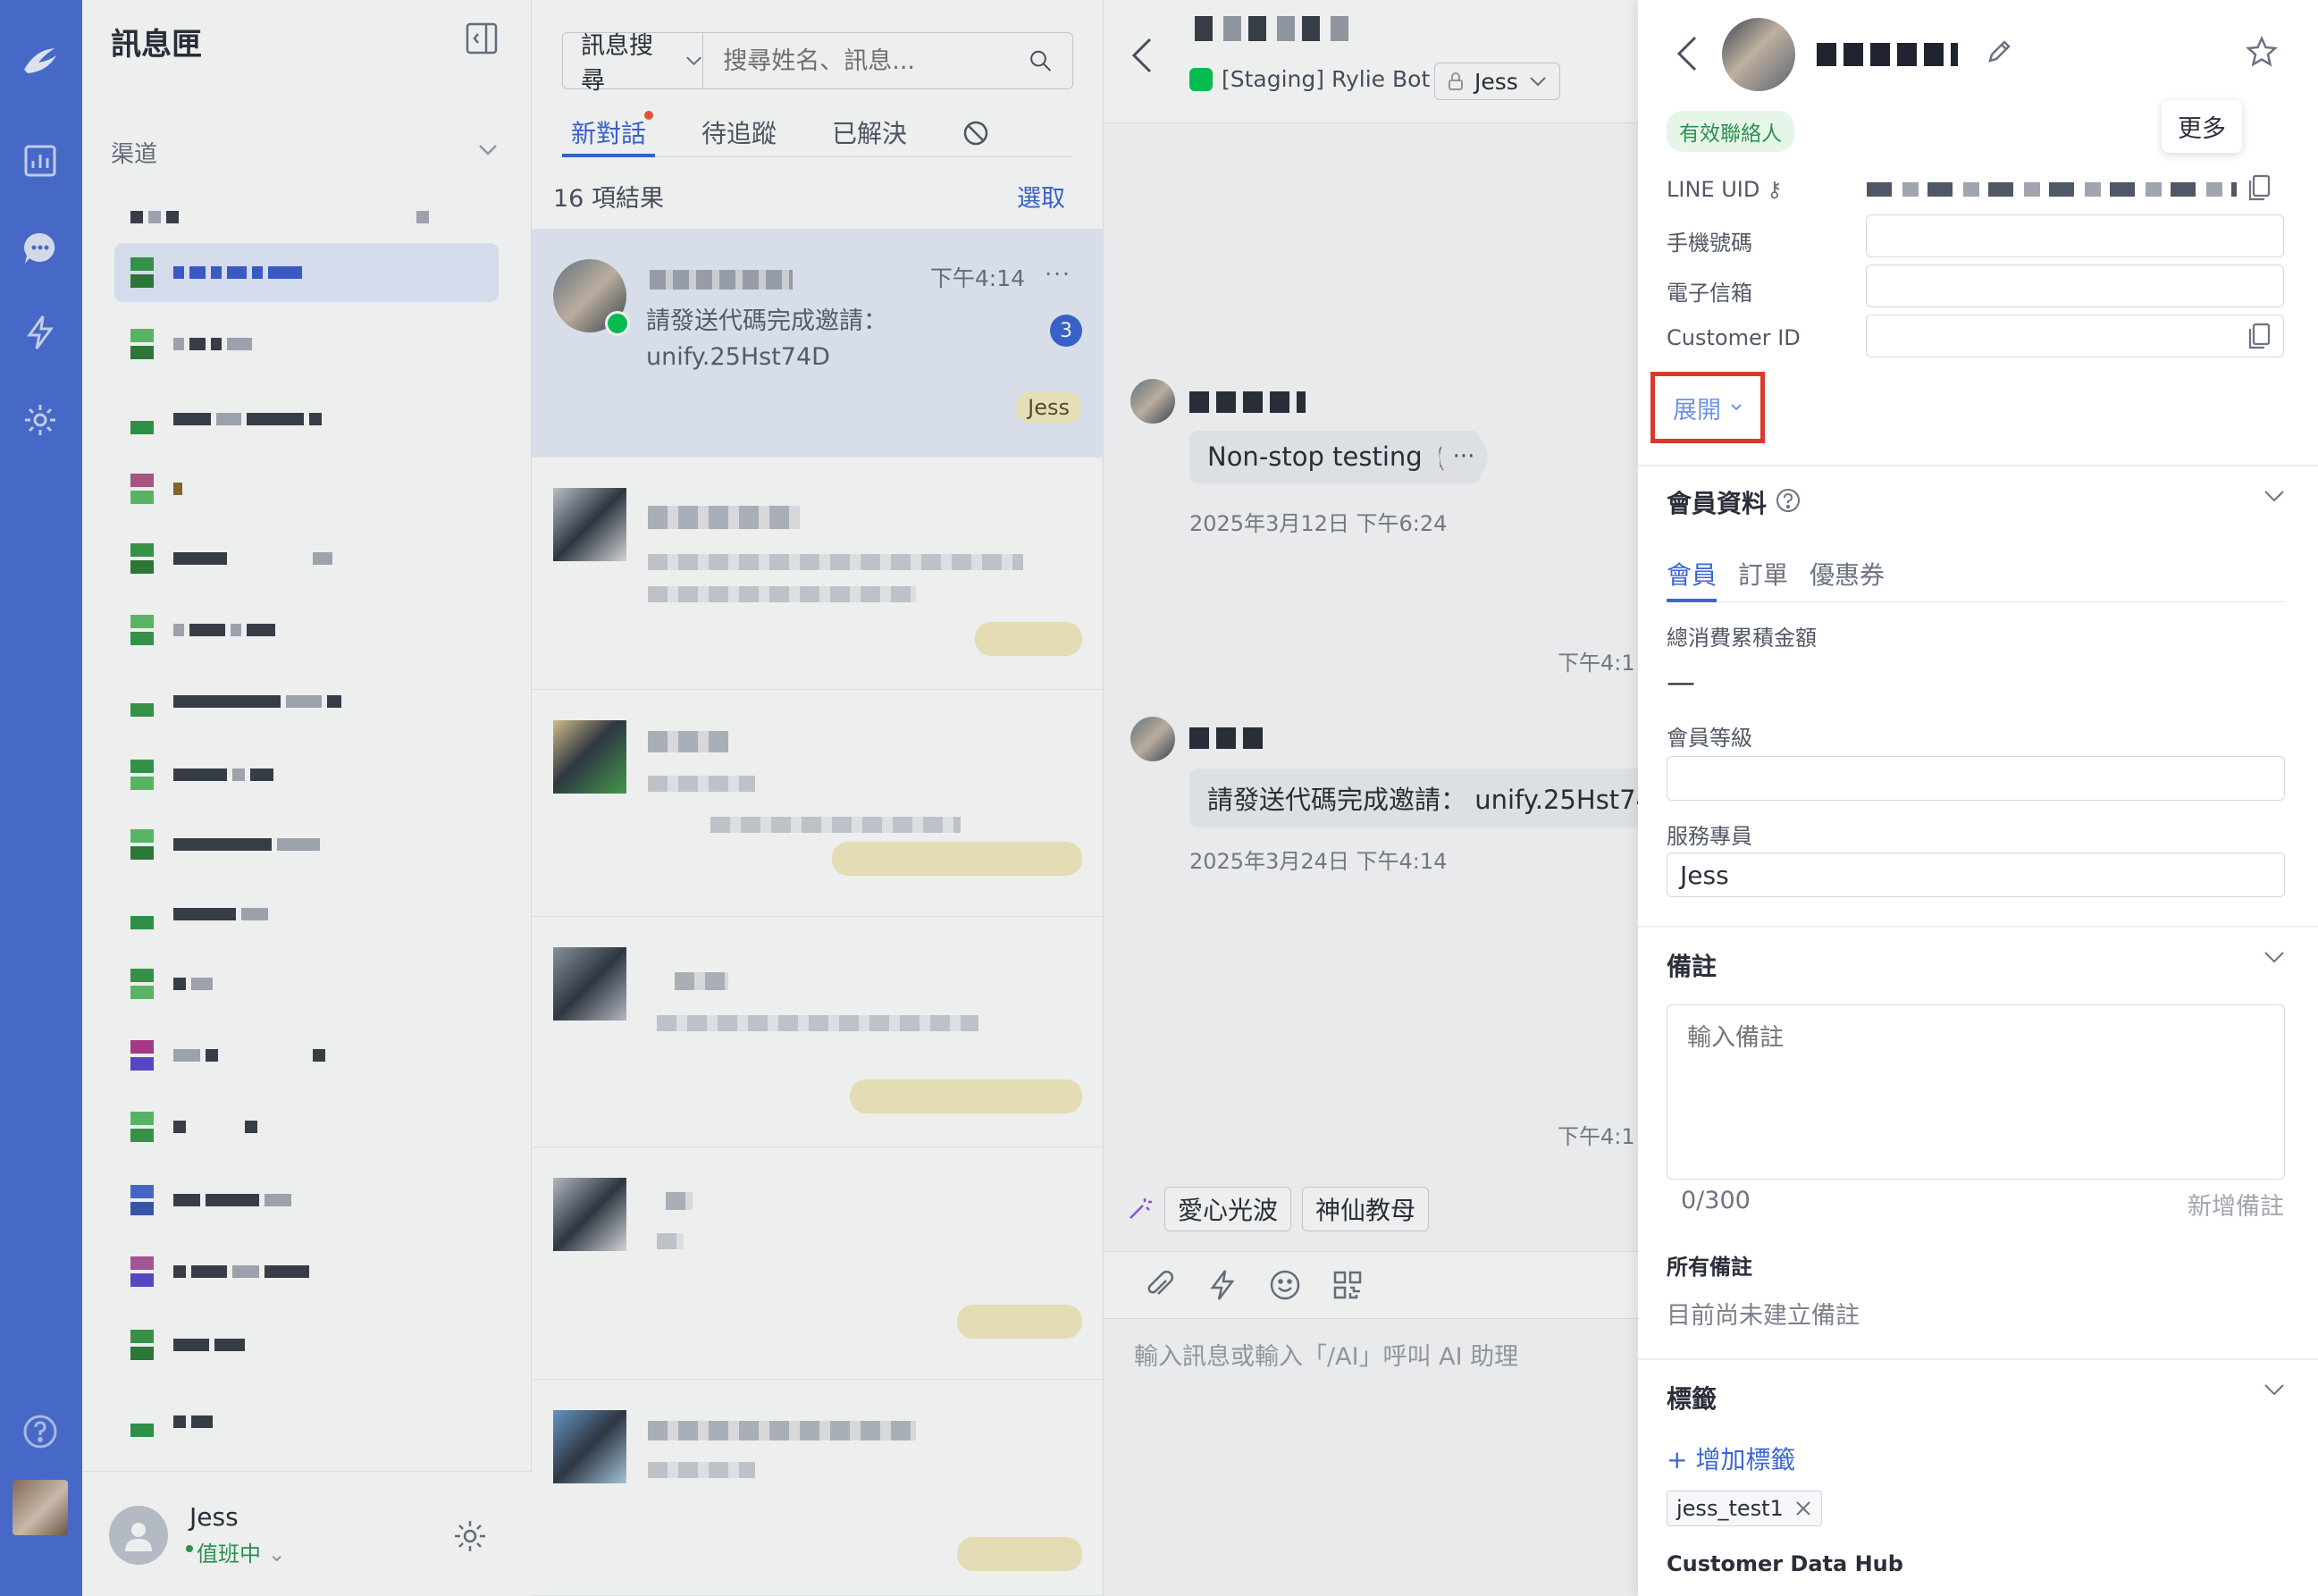  Describe the element at coordinates (2075, 336) in the screenshot. I see `customer-id-field` at that location.